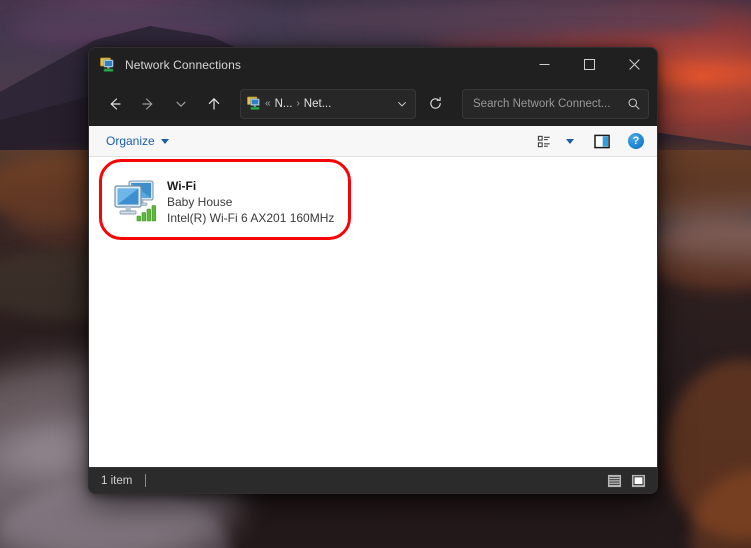  I want to click on connection-adapter-name: Intel(R) Wi-Fi 6 AX201 160MHz, so click(251, 218).